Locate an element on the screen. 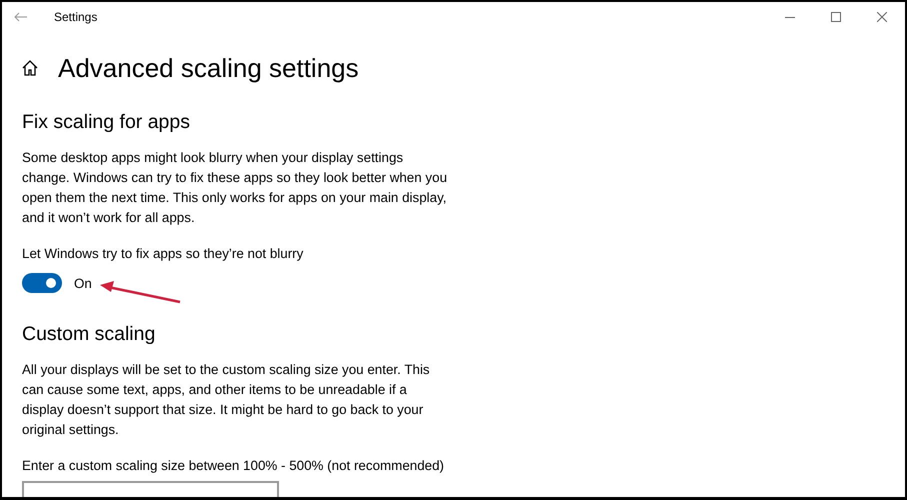 The image size is (907, 500). window-title: Settings is located at coordinates (76, 17).